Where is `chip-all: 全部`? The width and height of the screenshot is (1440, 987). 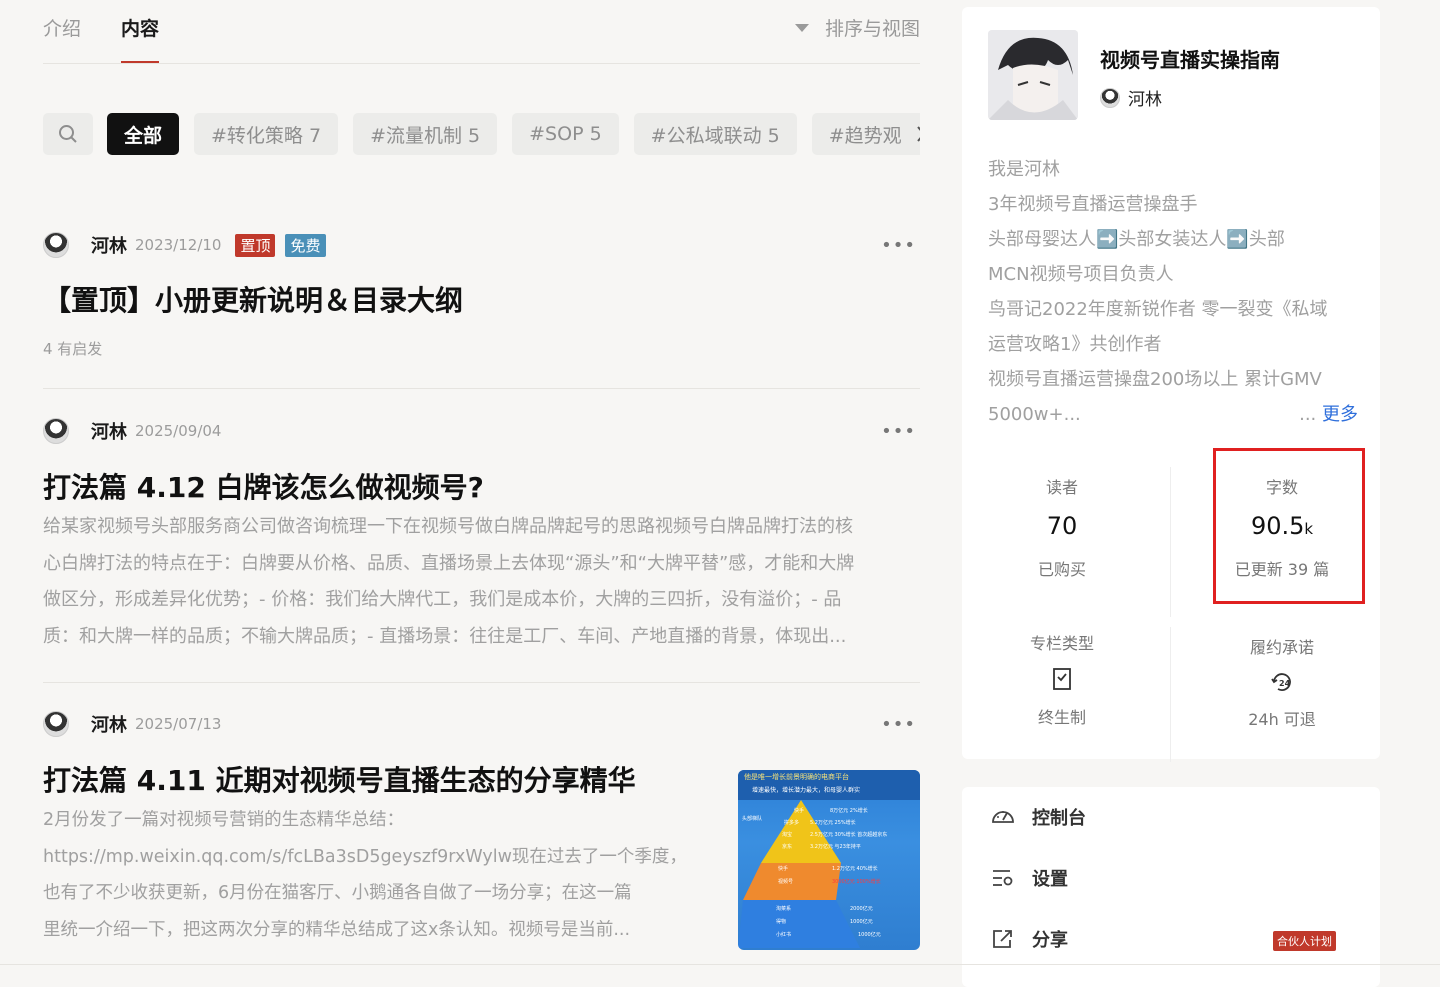 chip-all: 全部 is located at coordinates (143, 134).